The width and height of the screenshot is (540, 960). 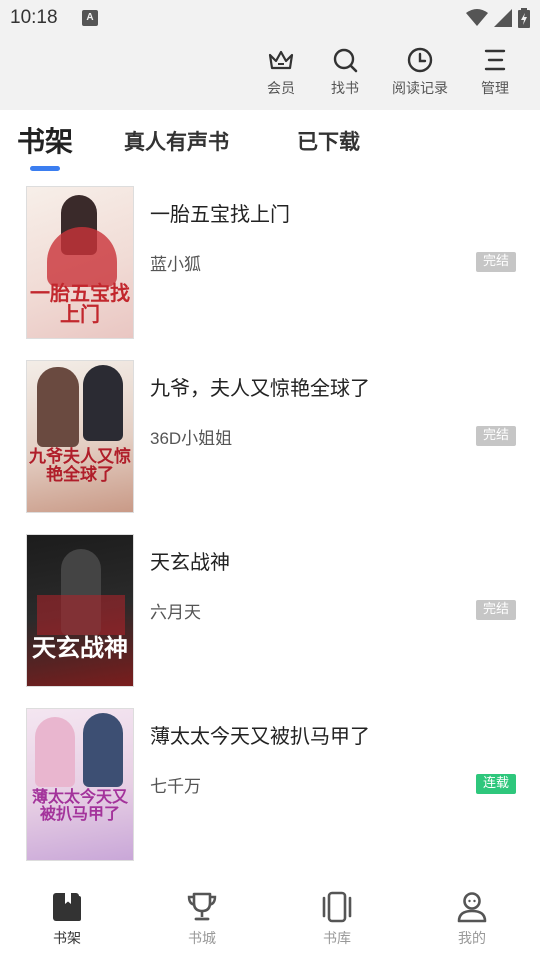 I want to click on battery-icon, so click(x=524, y=18).